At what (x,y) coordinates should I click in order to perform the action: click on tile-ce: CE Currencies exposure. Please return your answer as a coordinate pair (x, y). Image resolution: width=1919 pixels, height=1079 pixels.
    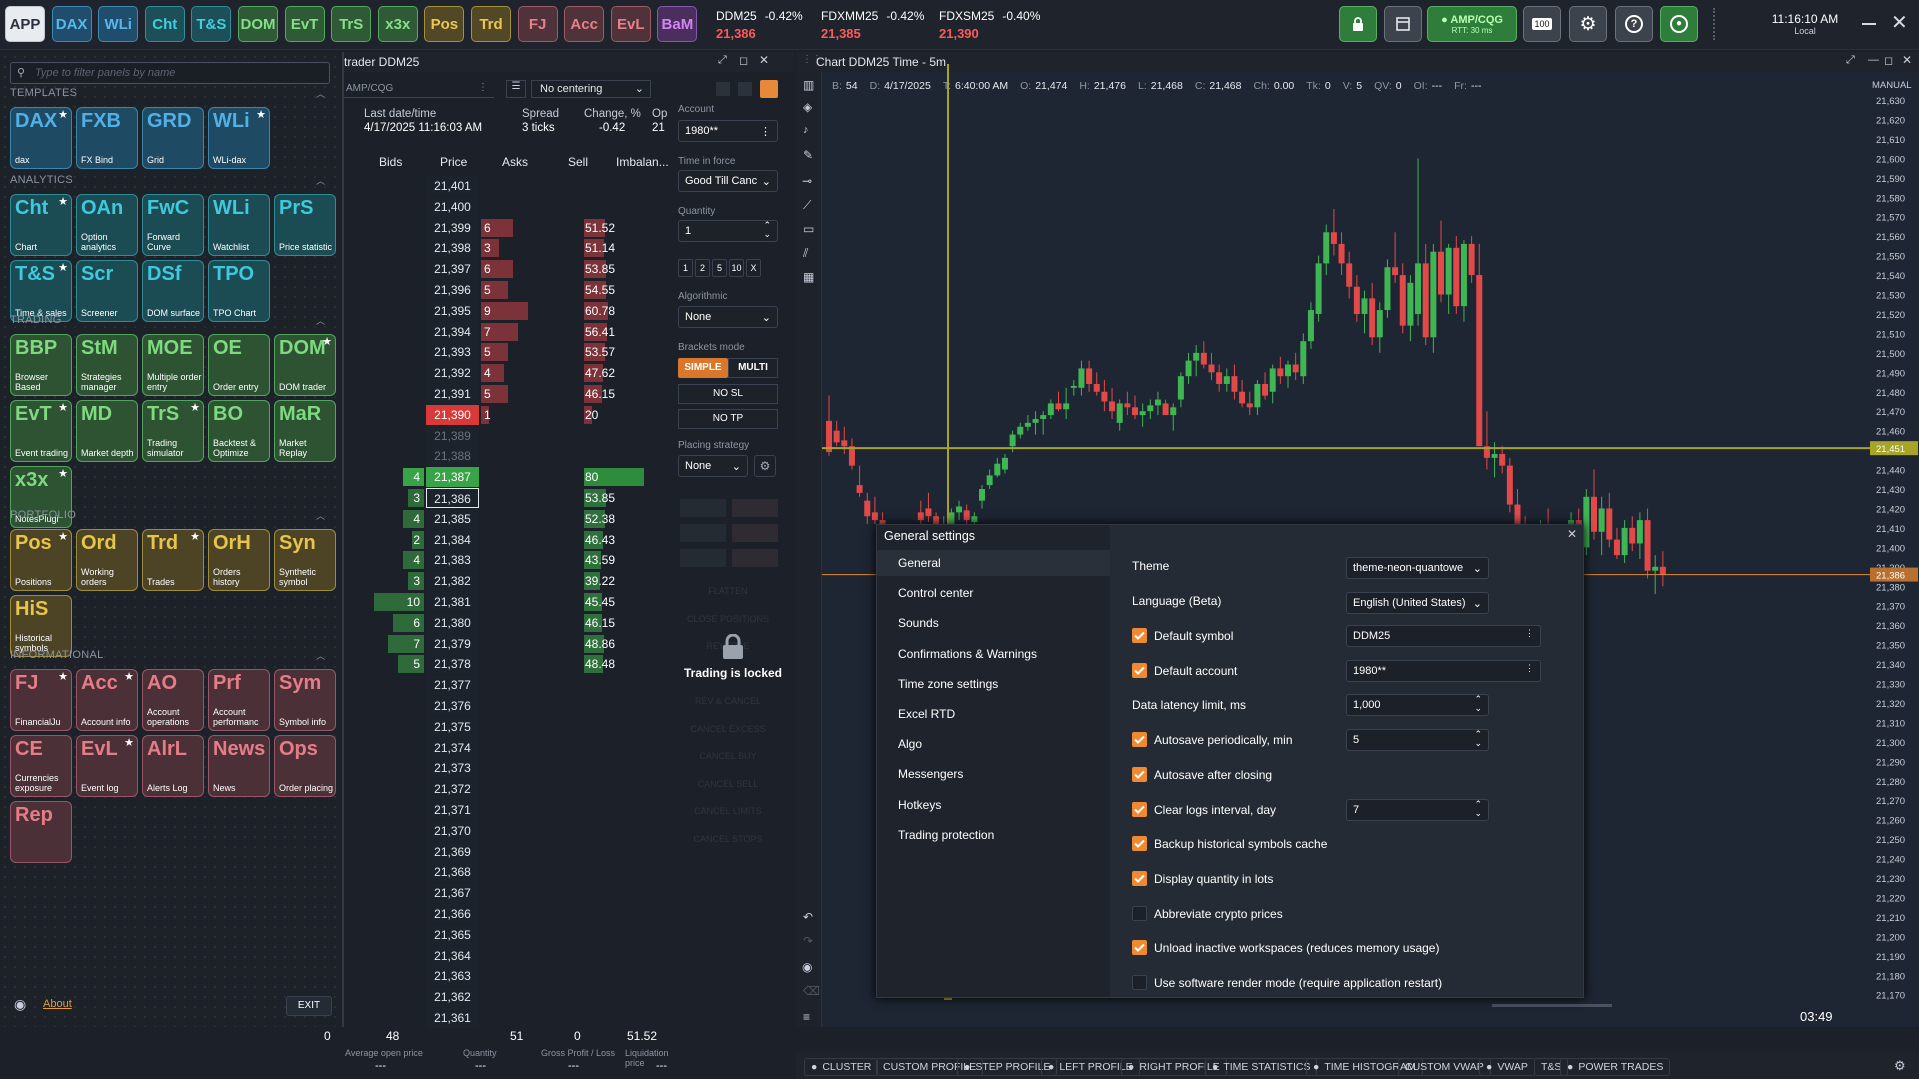
    Looking at the image, I should click on (41, 766).